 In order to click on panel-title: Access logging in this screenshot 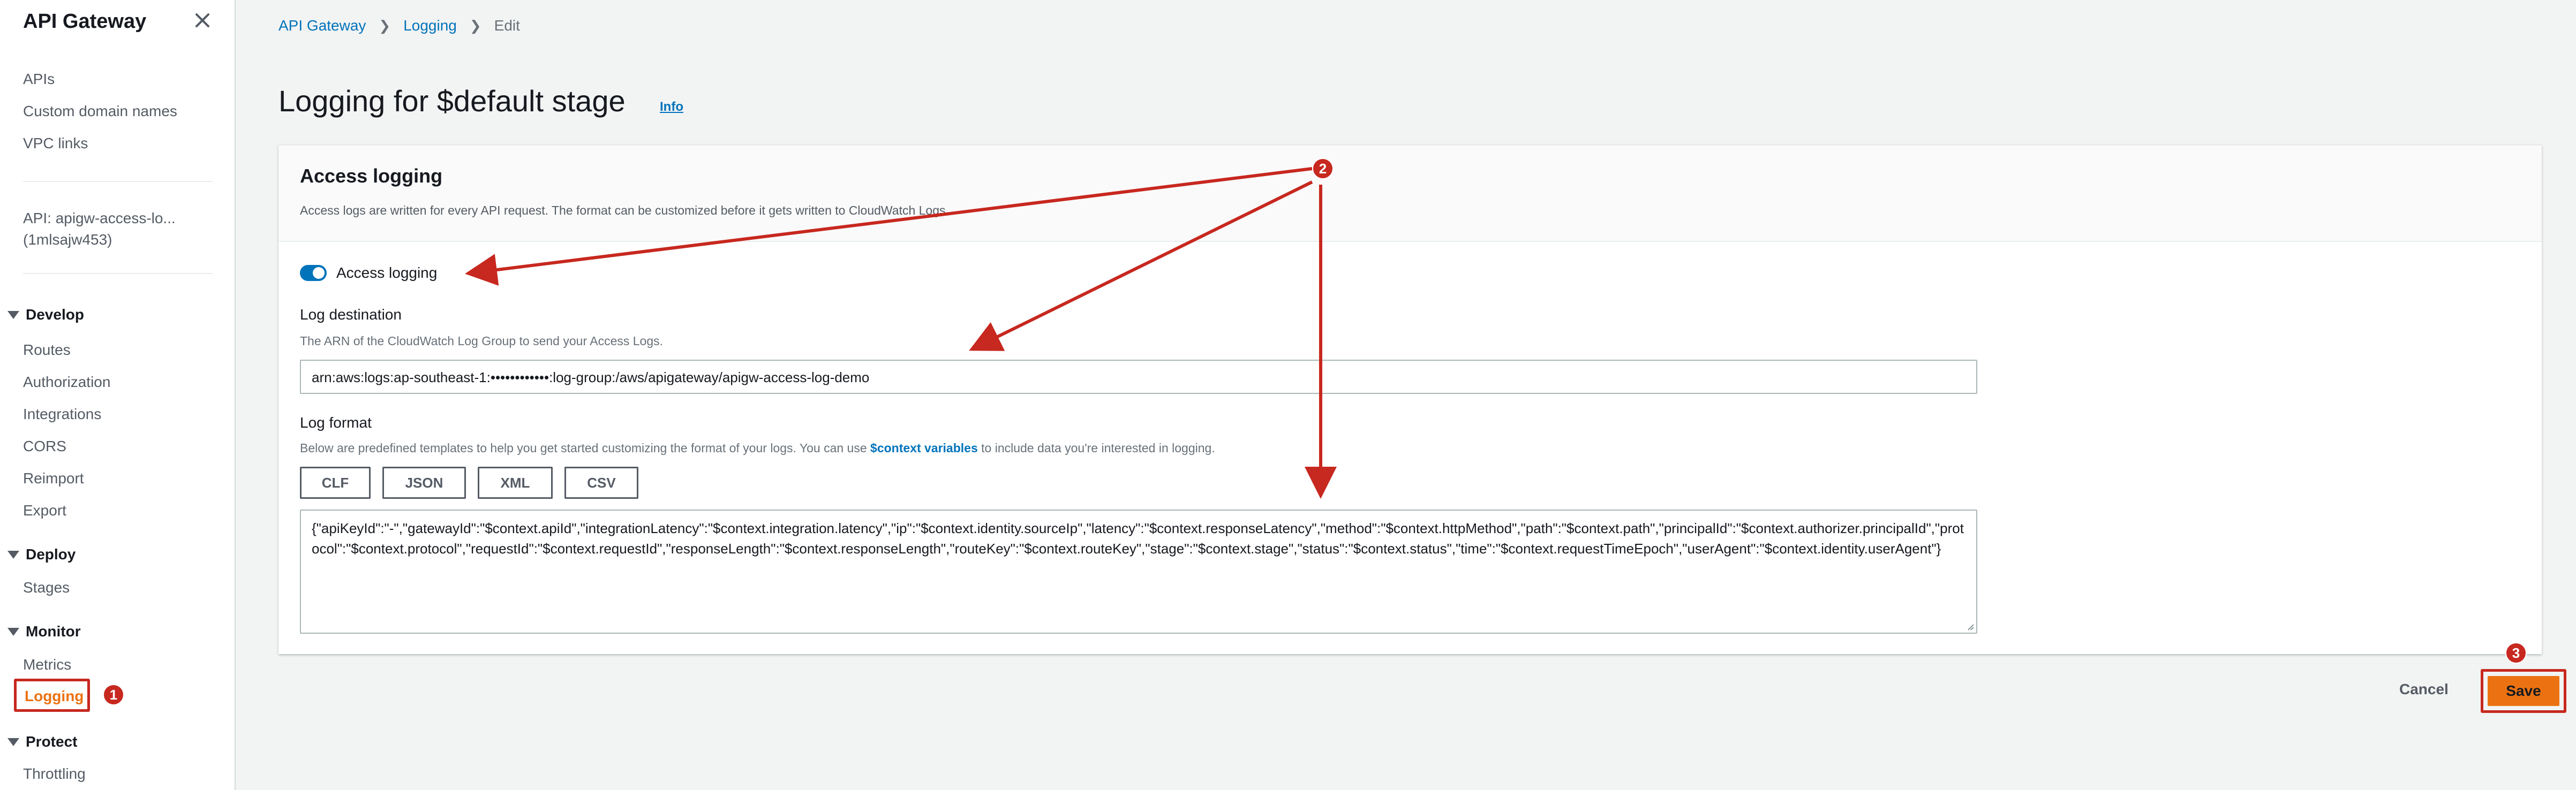, I will do `click(371, 176)`.